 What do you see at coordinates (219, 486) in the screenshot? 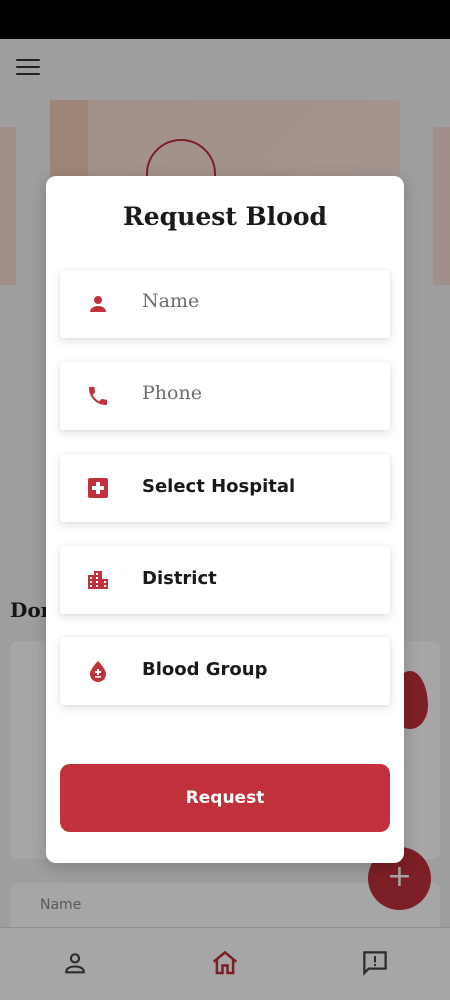
I see `hospital-value: Select Hospital` at bounding box center [219, 486].